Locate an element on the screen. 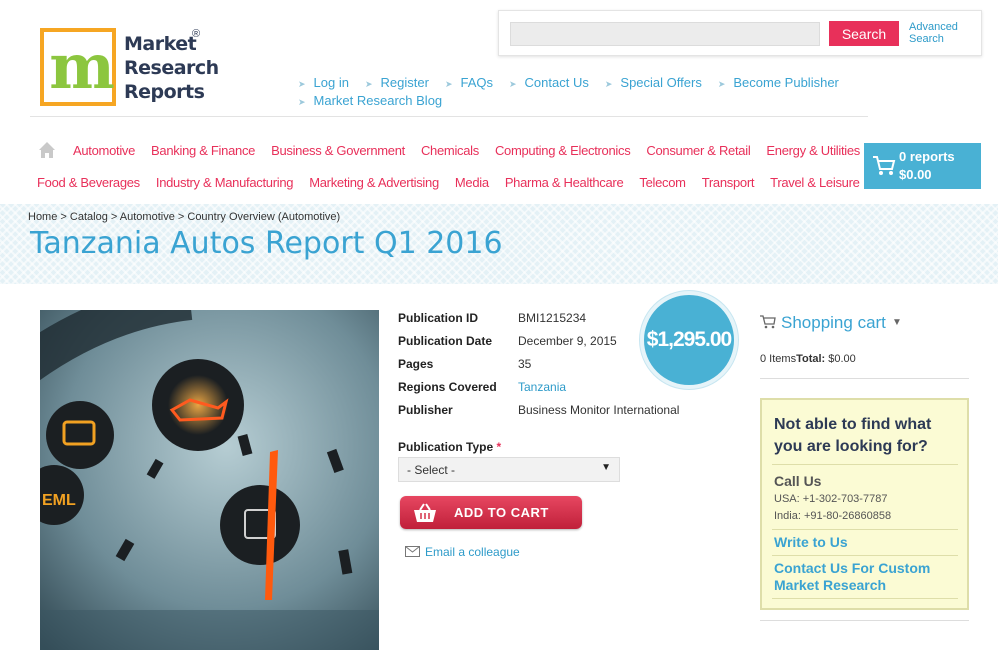 Image resolution: width=998 pixels, height=654 pixels. detail-value: December 9, 2015 is located at coordinates (567, 341).